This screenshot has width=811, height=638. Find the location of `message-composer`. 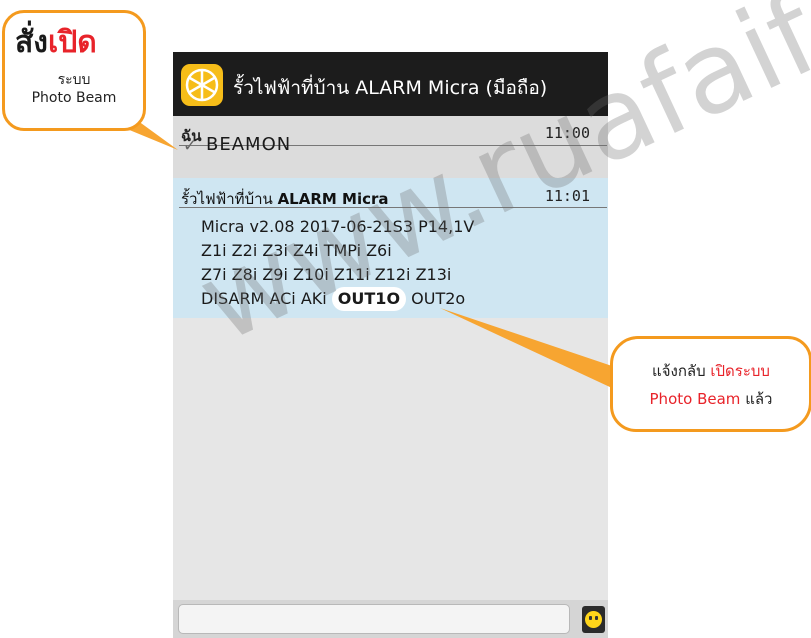

message-composer is located at coordinates (390, 619).